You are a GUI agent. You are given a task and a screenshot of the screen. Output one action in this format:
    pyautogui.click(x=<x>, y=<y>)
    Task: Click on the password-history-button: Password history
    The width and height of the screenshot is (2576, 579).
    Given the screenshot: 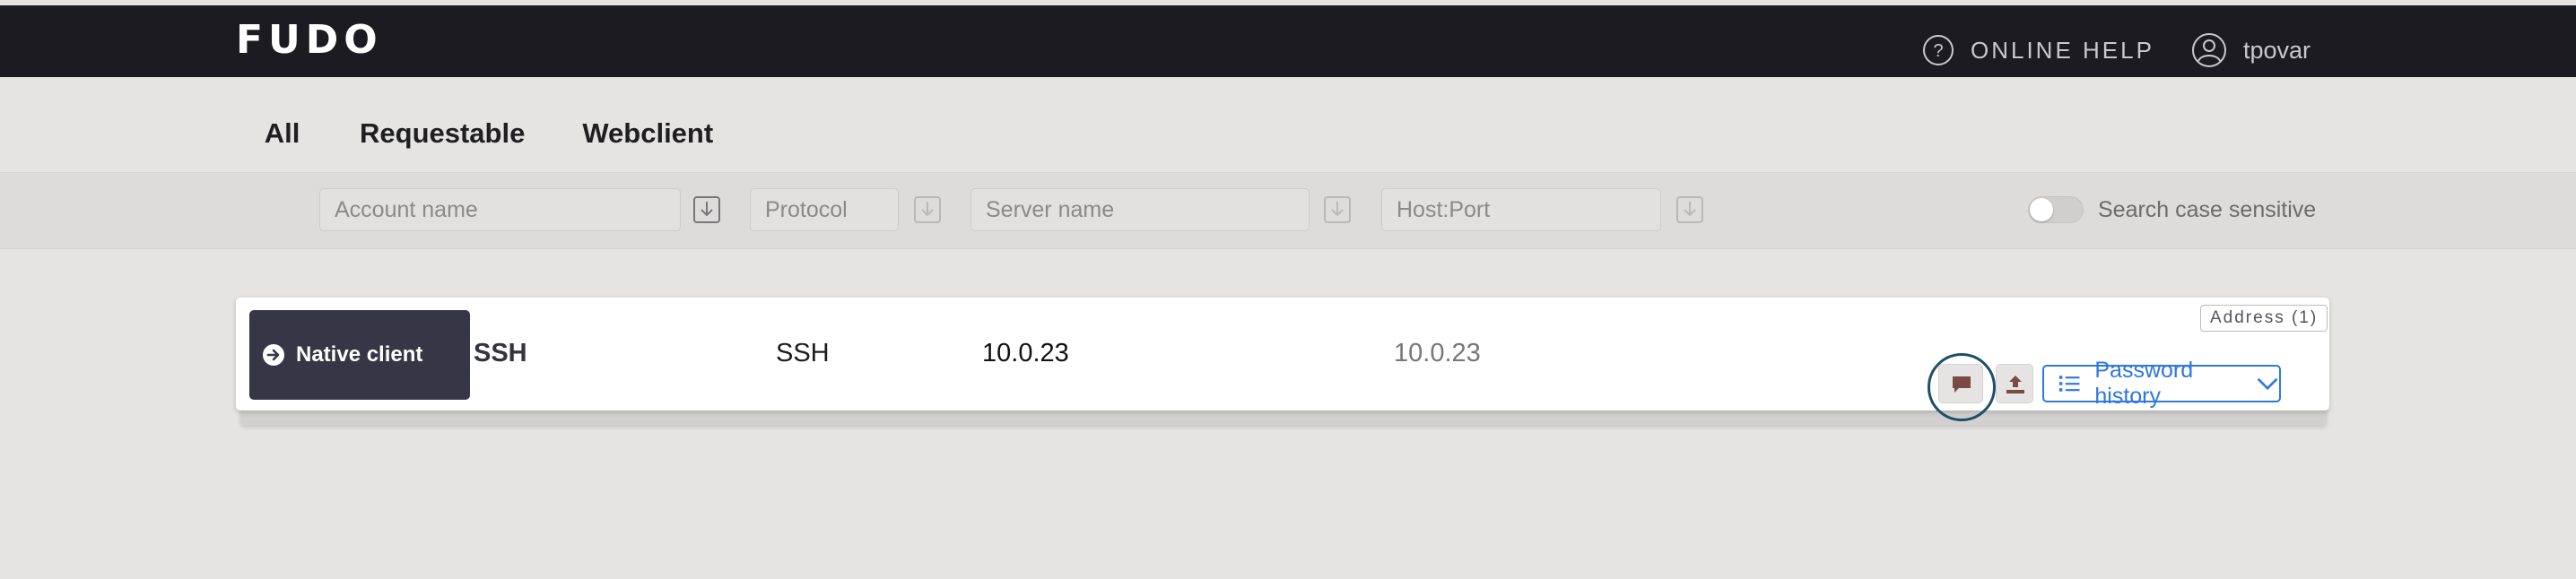 What is the action you would take?
    pyautogui.click(x=2161, y=383)
    